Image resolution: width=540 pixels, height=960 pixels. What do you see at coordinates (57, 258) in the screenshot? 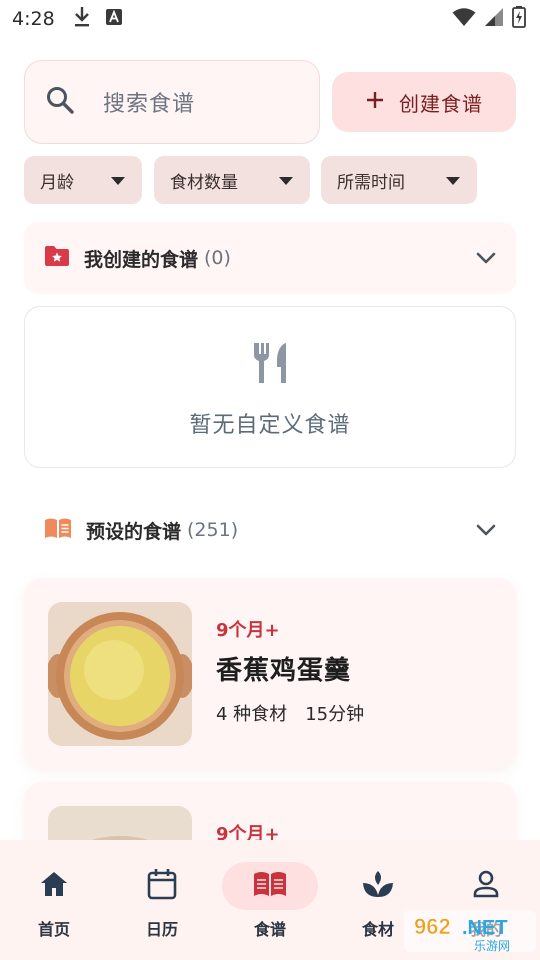
I see `starred-folder-icon` at bounding box center [57, 258].